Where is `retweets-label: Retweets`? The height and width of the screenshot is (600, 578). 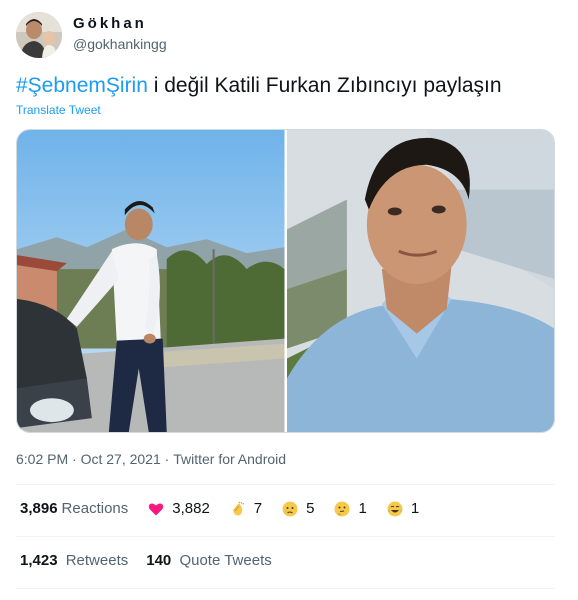 retweets-label: Retweets is located at coordinates (97, 560).